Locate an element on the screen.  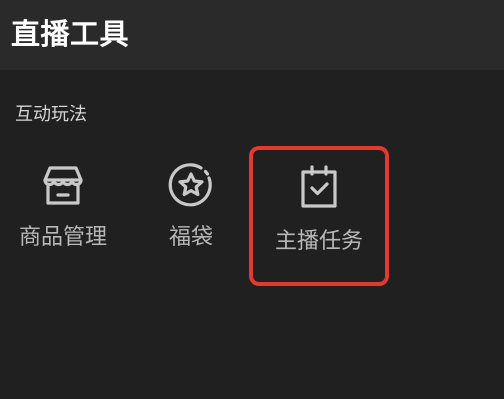
tool-host-task: 主播任务 is located at coordinates (319, 216).